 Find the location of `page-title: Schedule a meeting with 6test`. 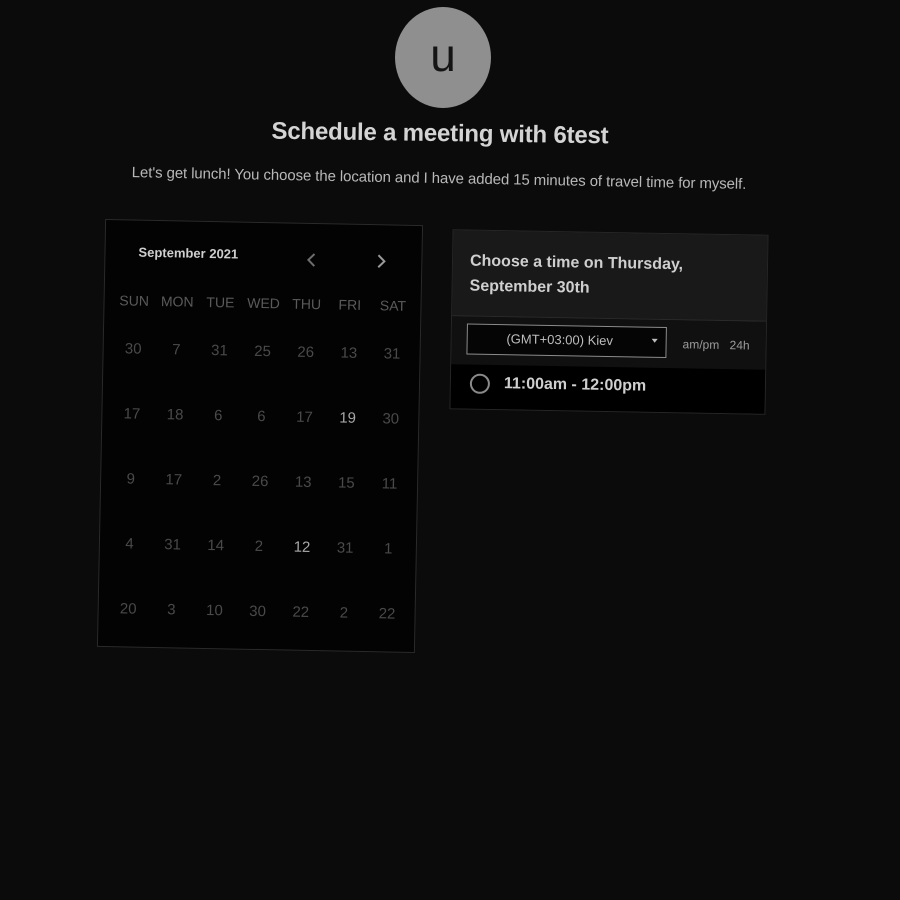

page-title: Schedule a meeting with 6test is located at coordinates (440, 133).